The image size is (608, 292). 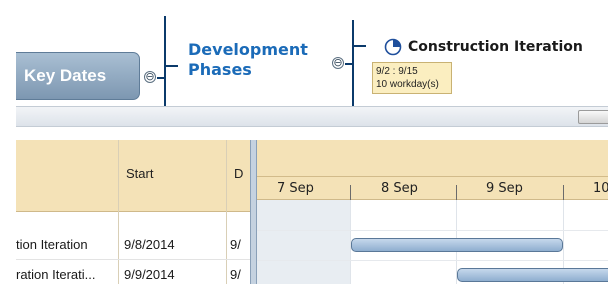 I want to click on day-label: 7 Sep, so click(x=295, y=188).